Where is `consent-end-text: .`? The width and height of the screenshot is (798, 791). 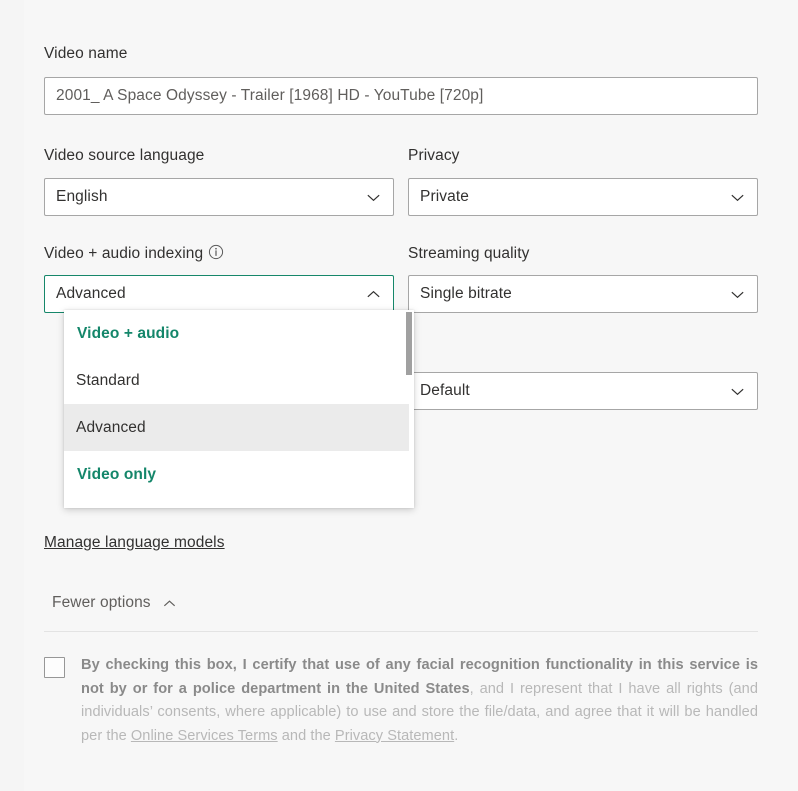 consent-end-text: . is located at coordinates (456, 735).